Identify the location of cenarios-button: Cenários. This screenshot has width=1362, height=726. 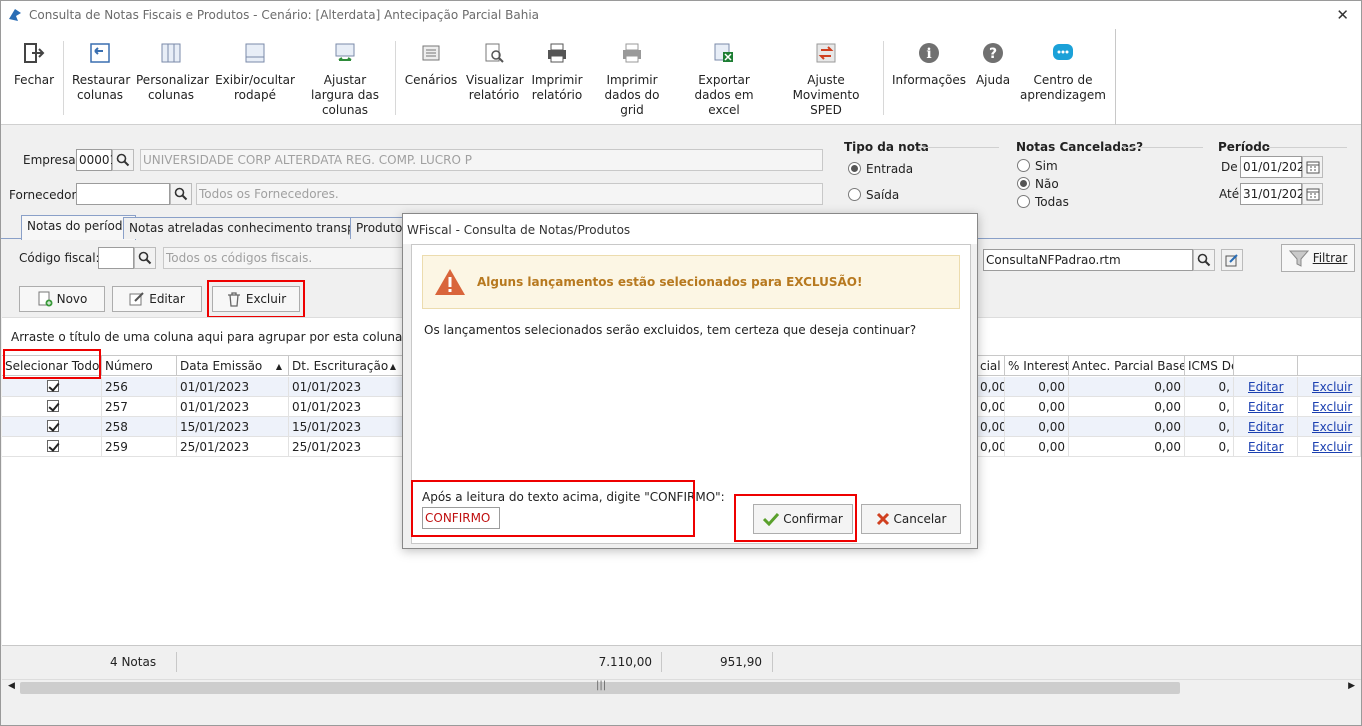
(431, 77).